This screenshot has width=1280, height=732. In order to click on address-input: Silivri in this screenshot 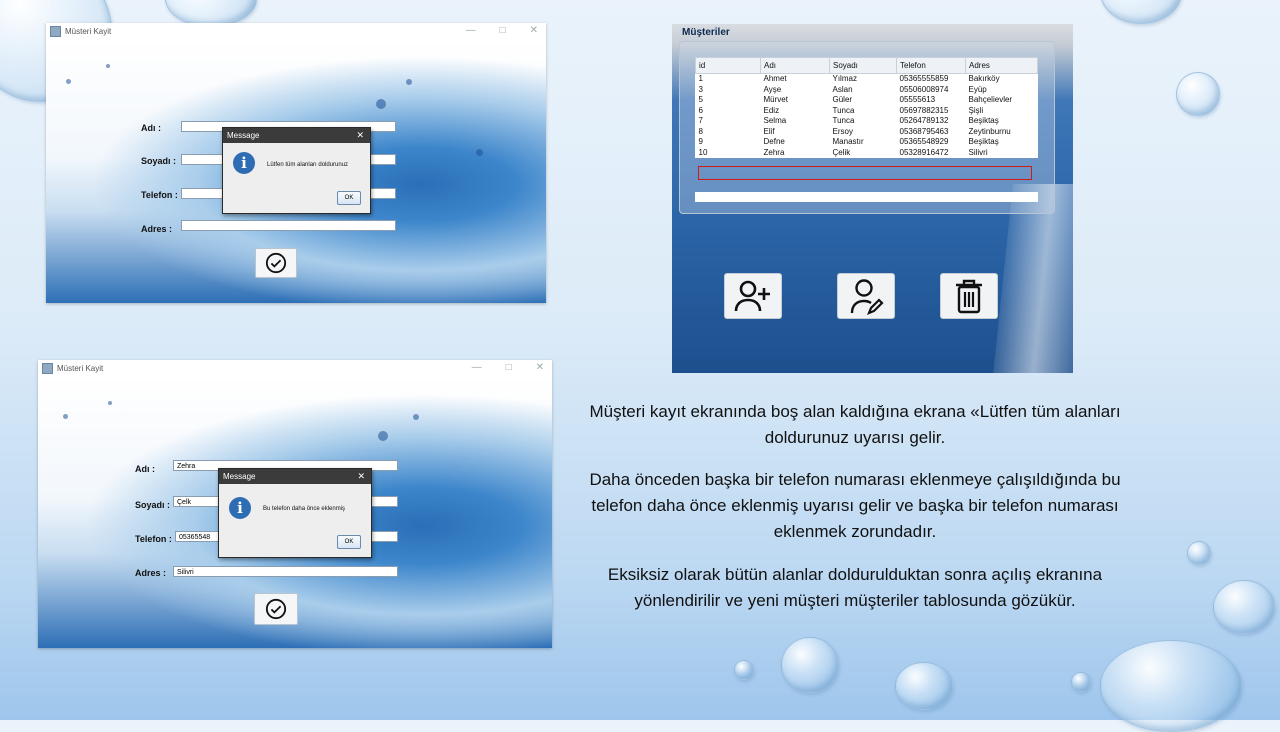, I will do `click(285, 571)`.